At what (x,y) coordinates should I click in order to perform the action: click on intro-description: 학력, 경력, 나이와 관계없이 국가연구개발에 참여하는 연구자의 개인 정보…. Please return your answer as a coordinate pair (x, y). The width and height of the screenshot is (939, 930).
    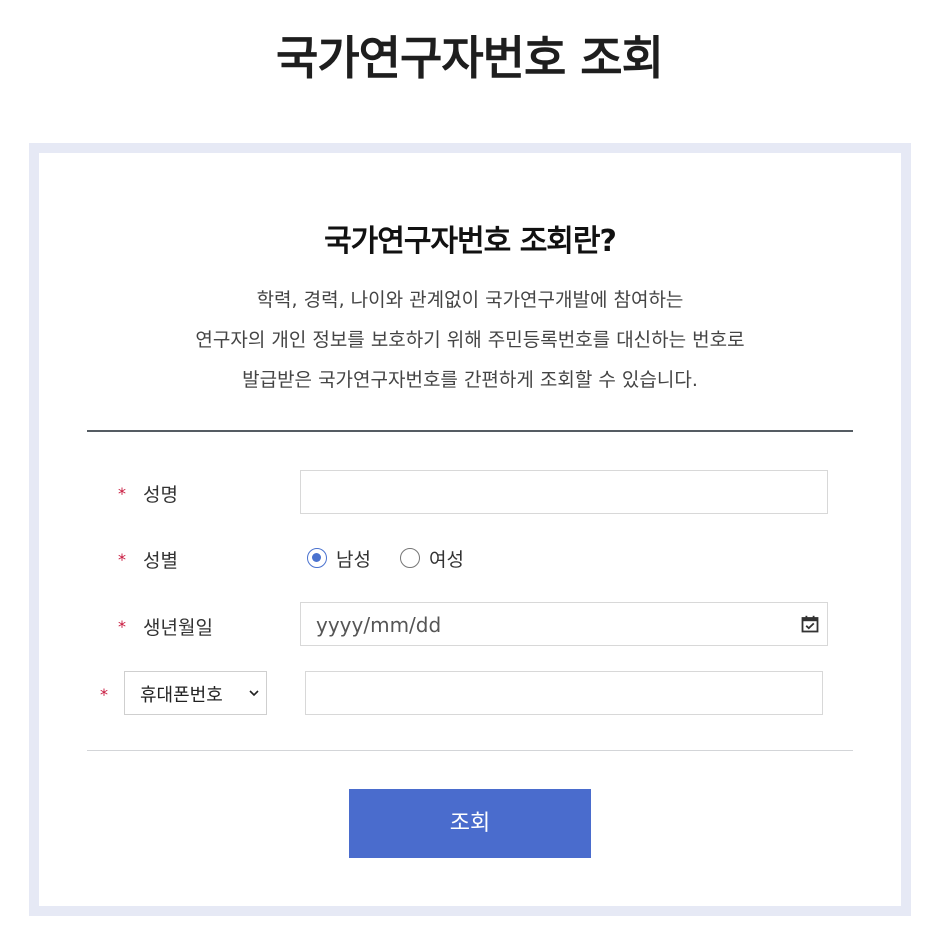
    Looking at the image, I should click on (470, 340).